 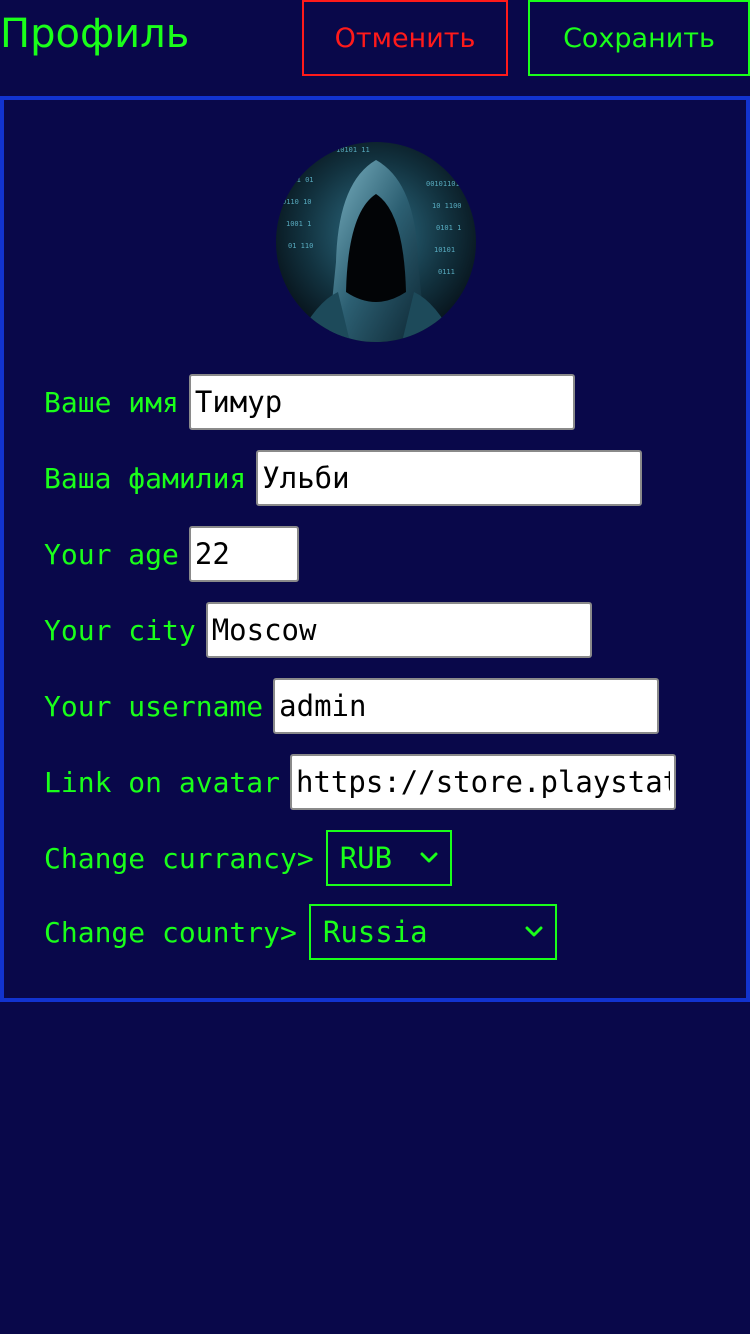 I want to click on username-row: Your username, so click(x=352, y=706).